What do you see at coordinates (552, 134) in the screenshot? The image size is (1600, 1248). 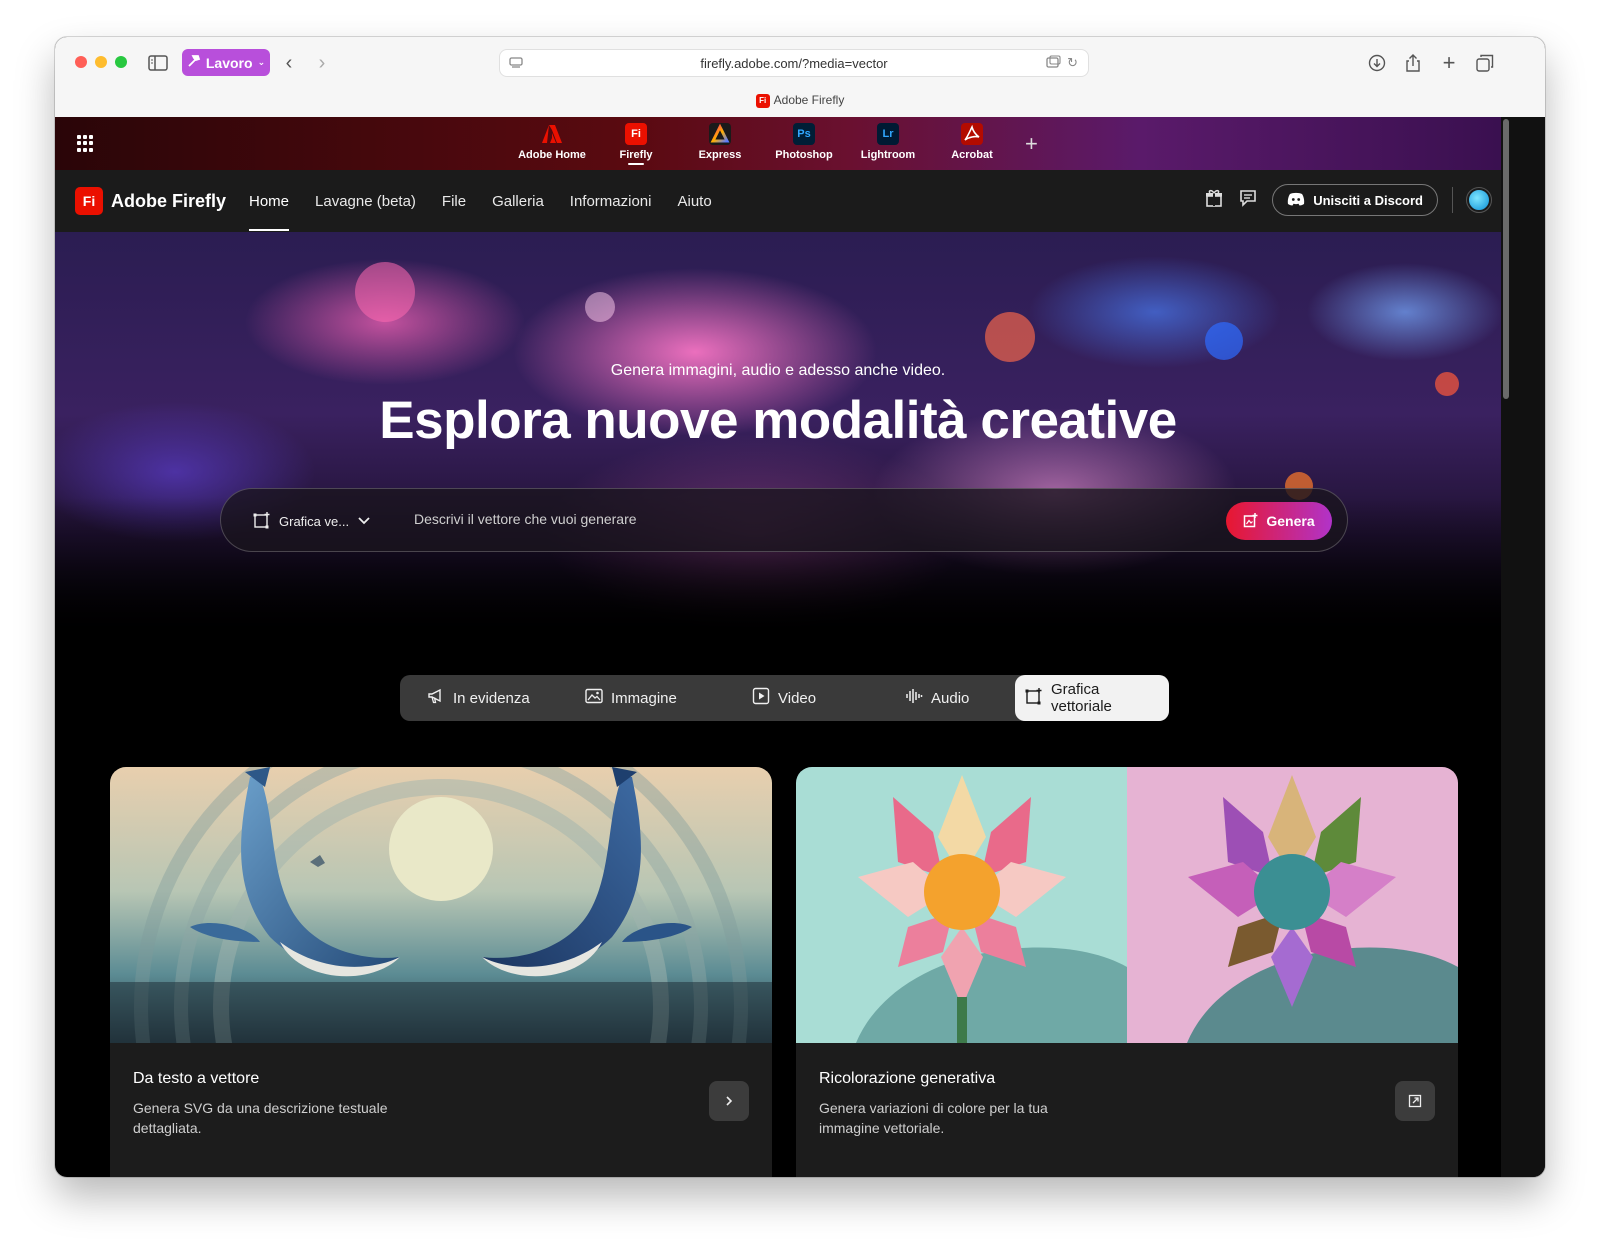 I see `adobe-logo-icon` at bounding box center [552, 134].